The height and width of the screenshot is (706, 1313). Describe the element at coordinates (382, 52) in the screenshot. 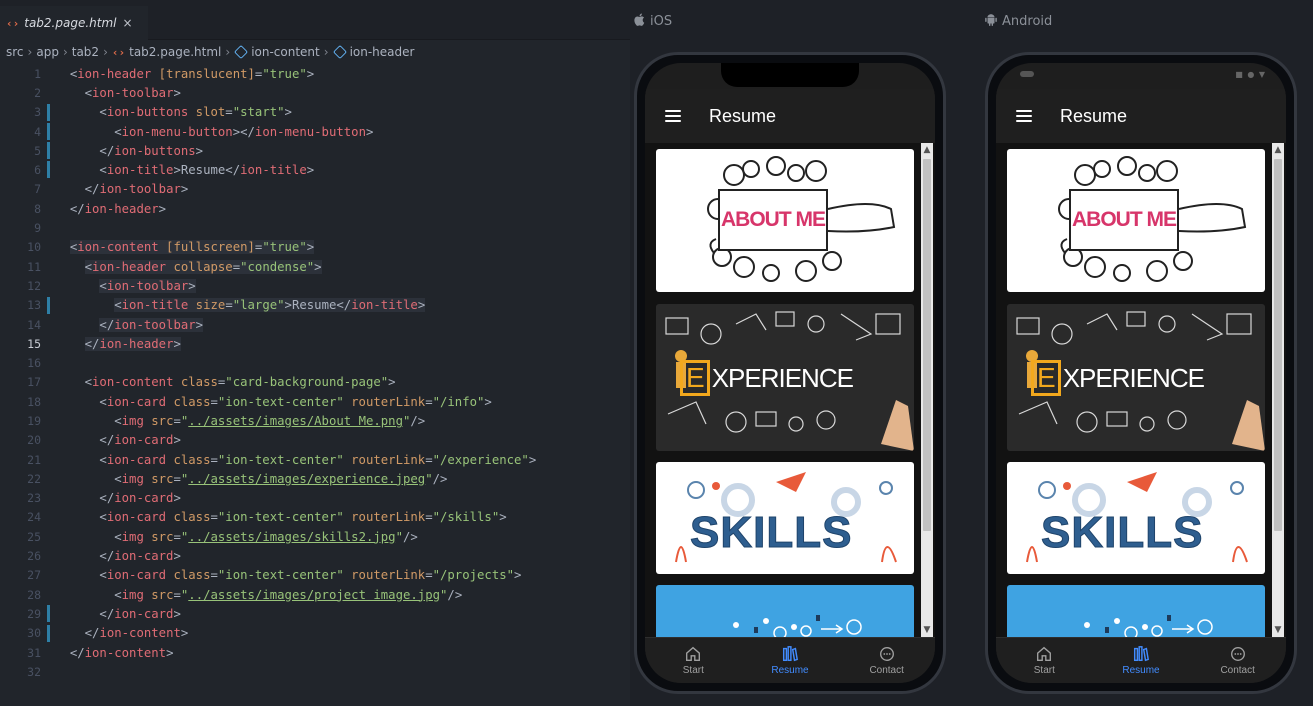

I see `breadcrumb-ion-header: ion-header` at that location.